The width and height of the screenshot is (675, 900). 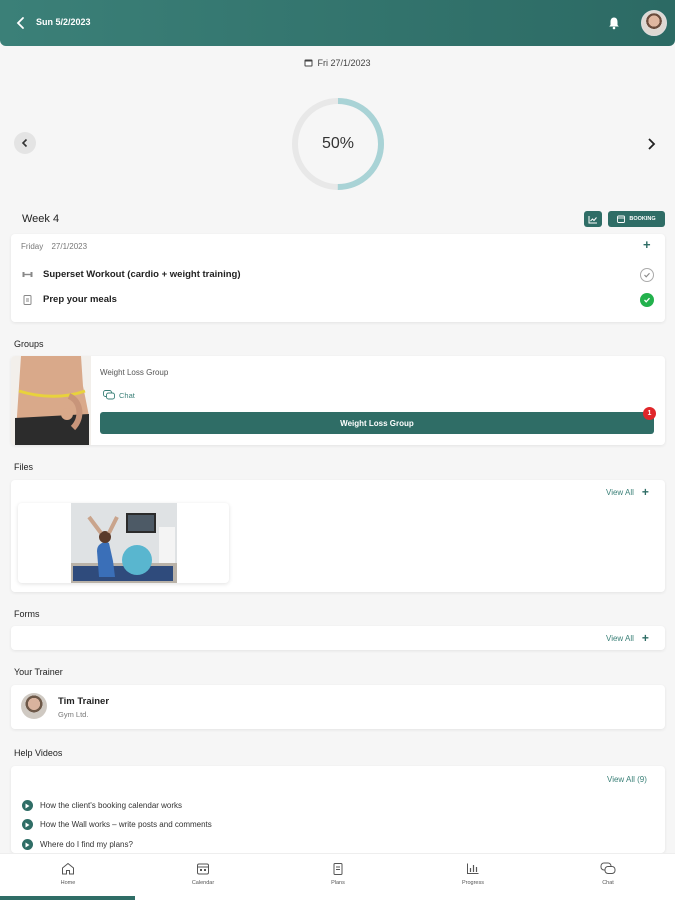 I want to click on task-label: Prep your meals, so click(x=80, y=299).